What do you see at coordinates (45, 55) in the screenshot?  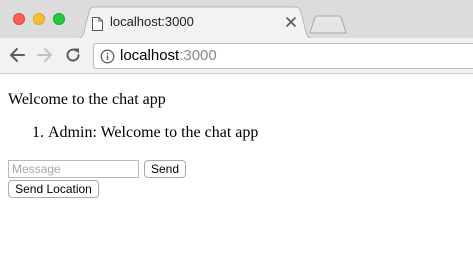 I see `forward-arrow-icon` at bounding box center [45, 55].